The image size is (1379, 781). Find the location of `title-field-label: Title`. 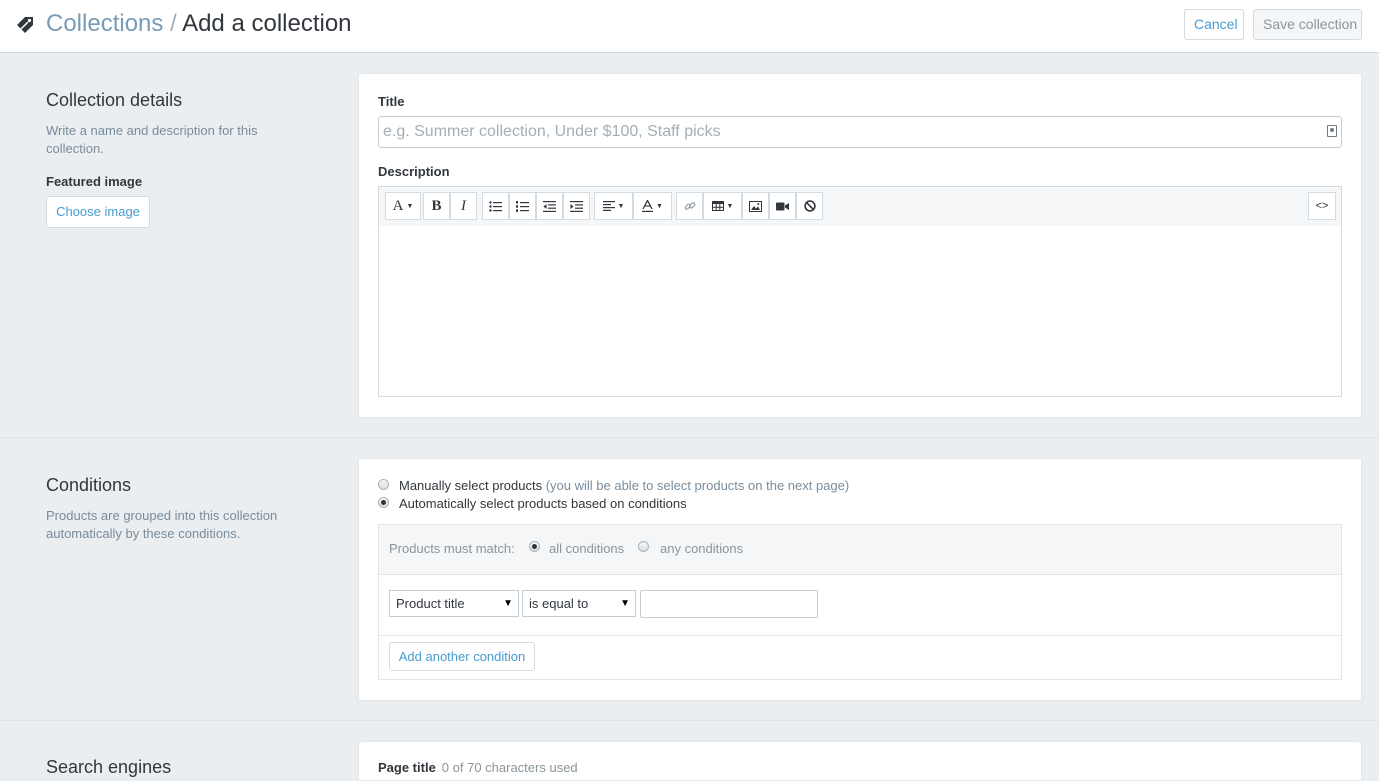

title-field-label: Title is located at coordinates (391, 101).